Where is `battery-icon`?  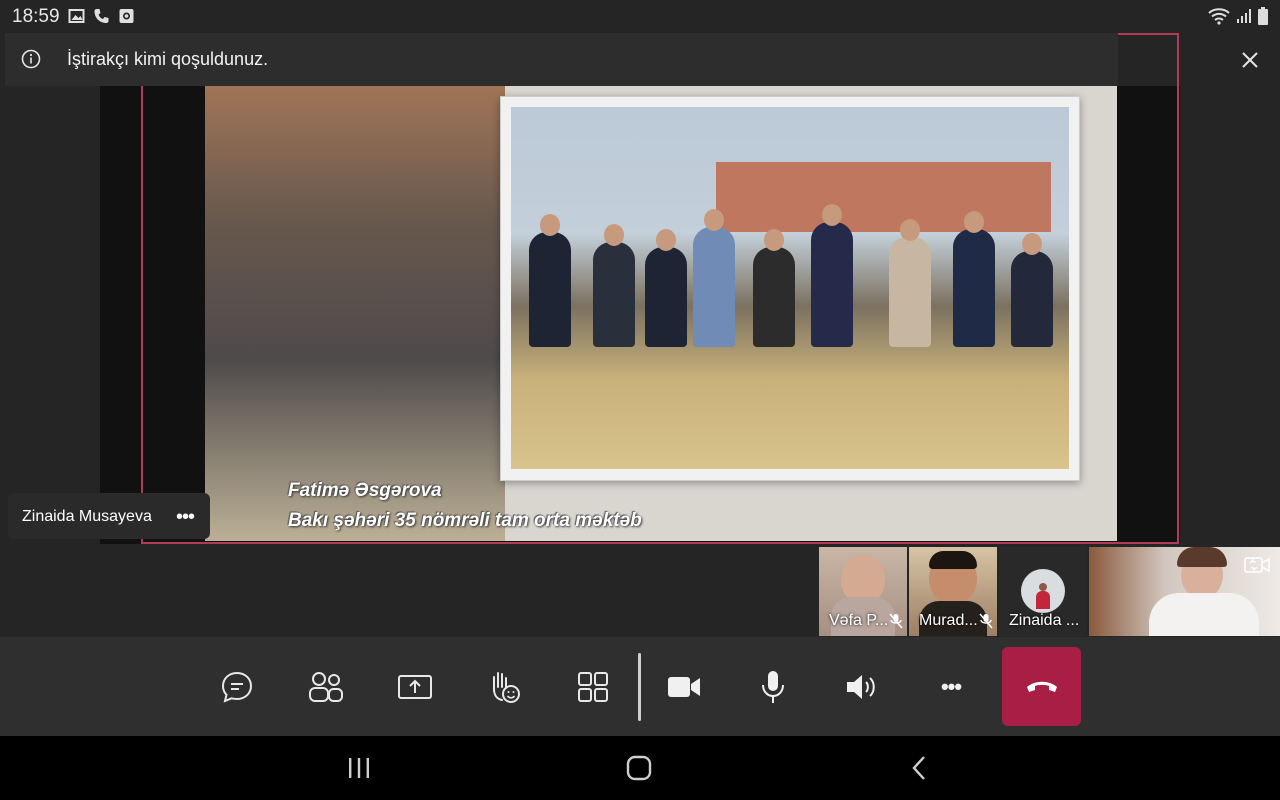
battery-icon is located at coordinates (1263, 16).